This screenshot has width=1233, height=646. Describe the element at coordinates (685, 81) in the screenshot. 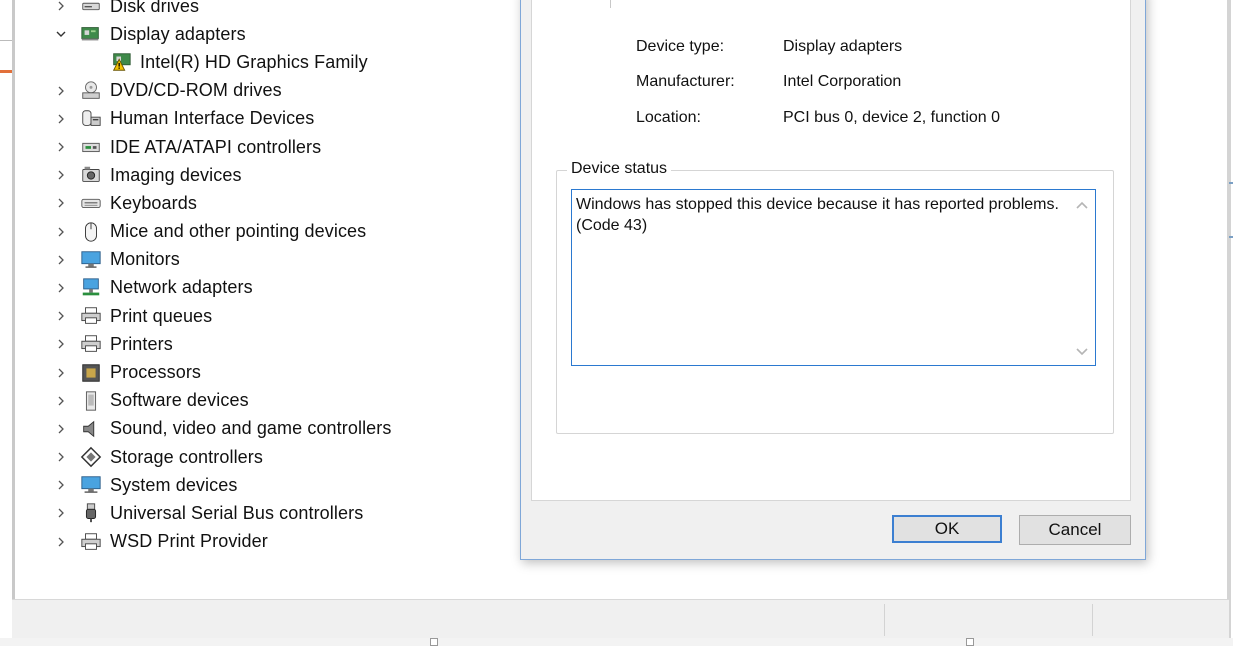

I see `manufacturer-label: Manufacturer:` at that location.